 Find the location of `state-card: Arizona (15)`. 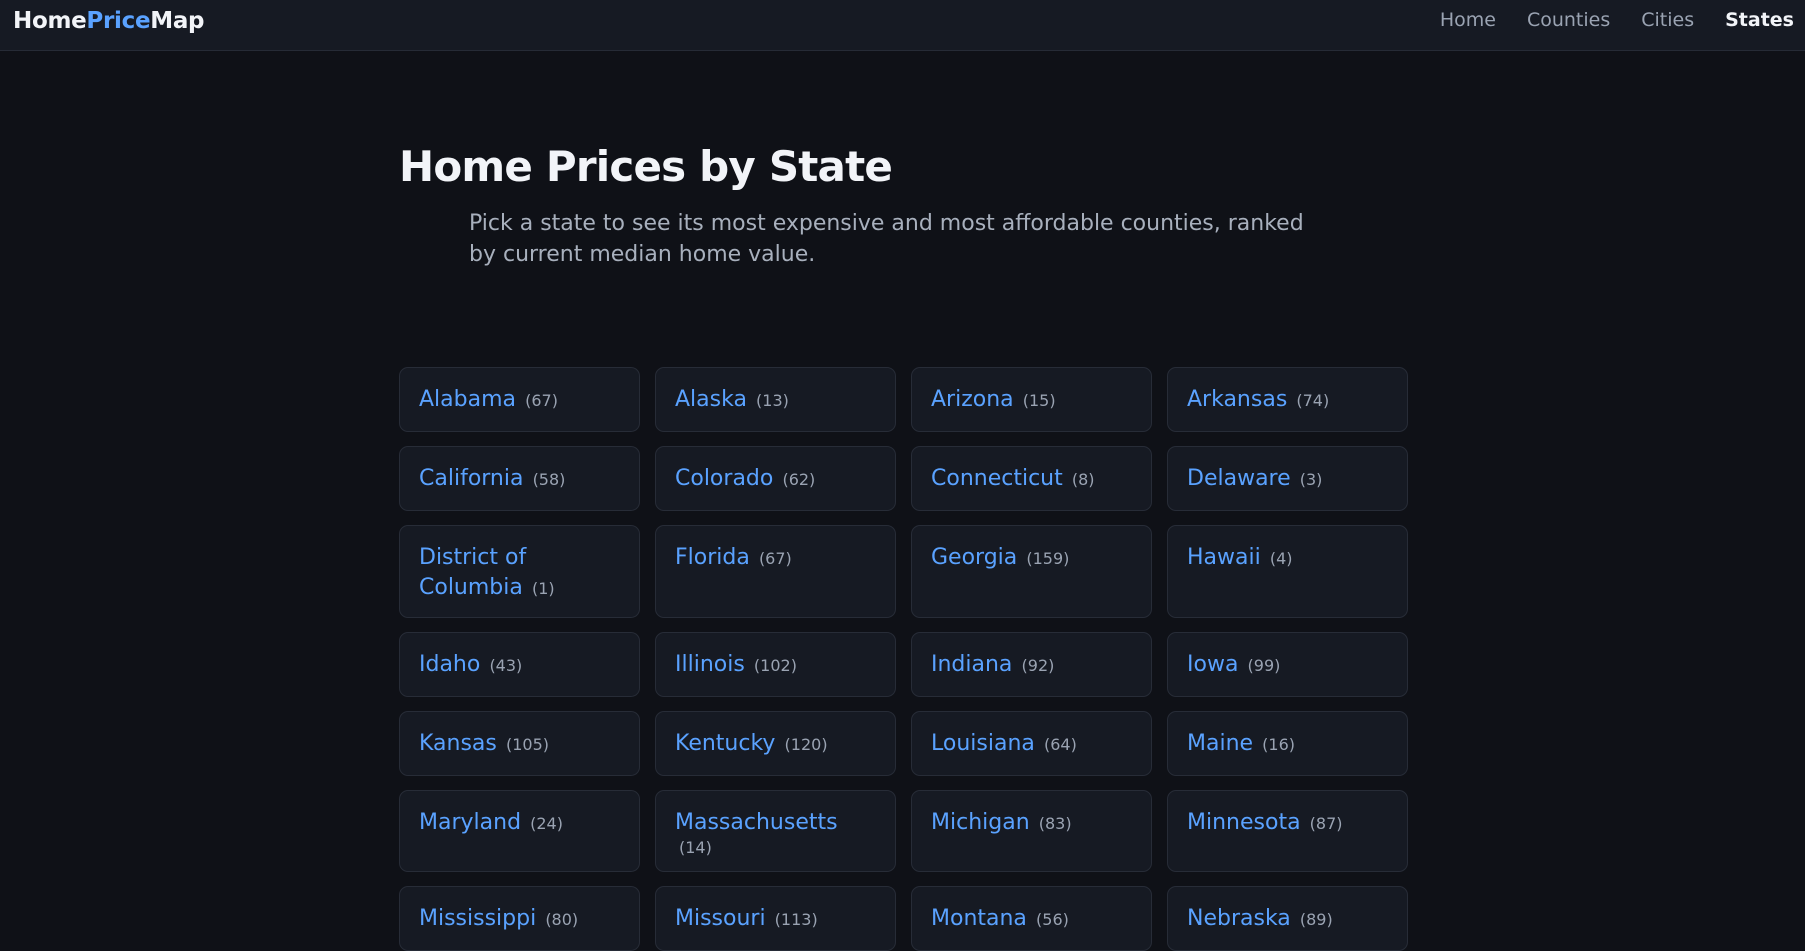

state-card: Arizona (15) is located at coordinates (1031, 399).